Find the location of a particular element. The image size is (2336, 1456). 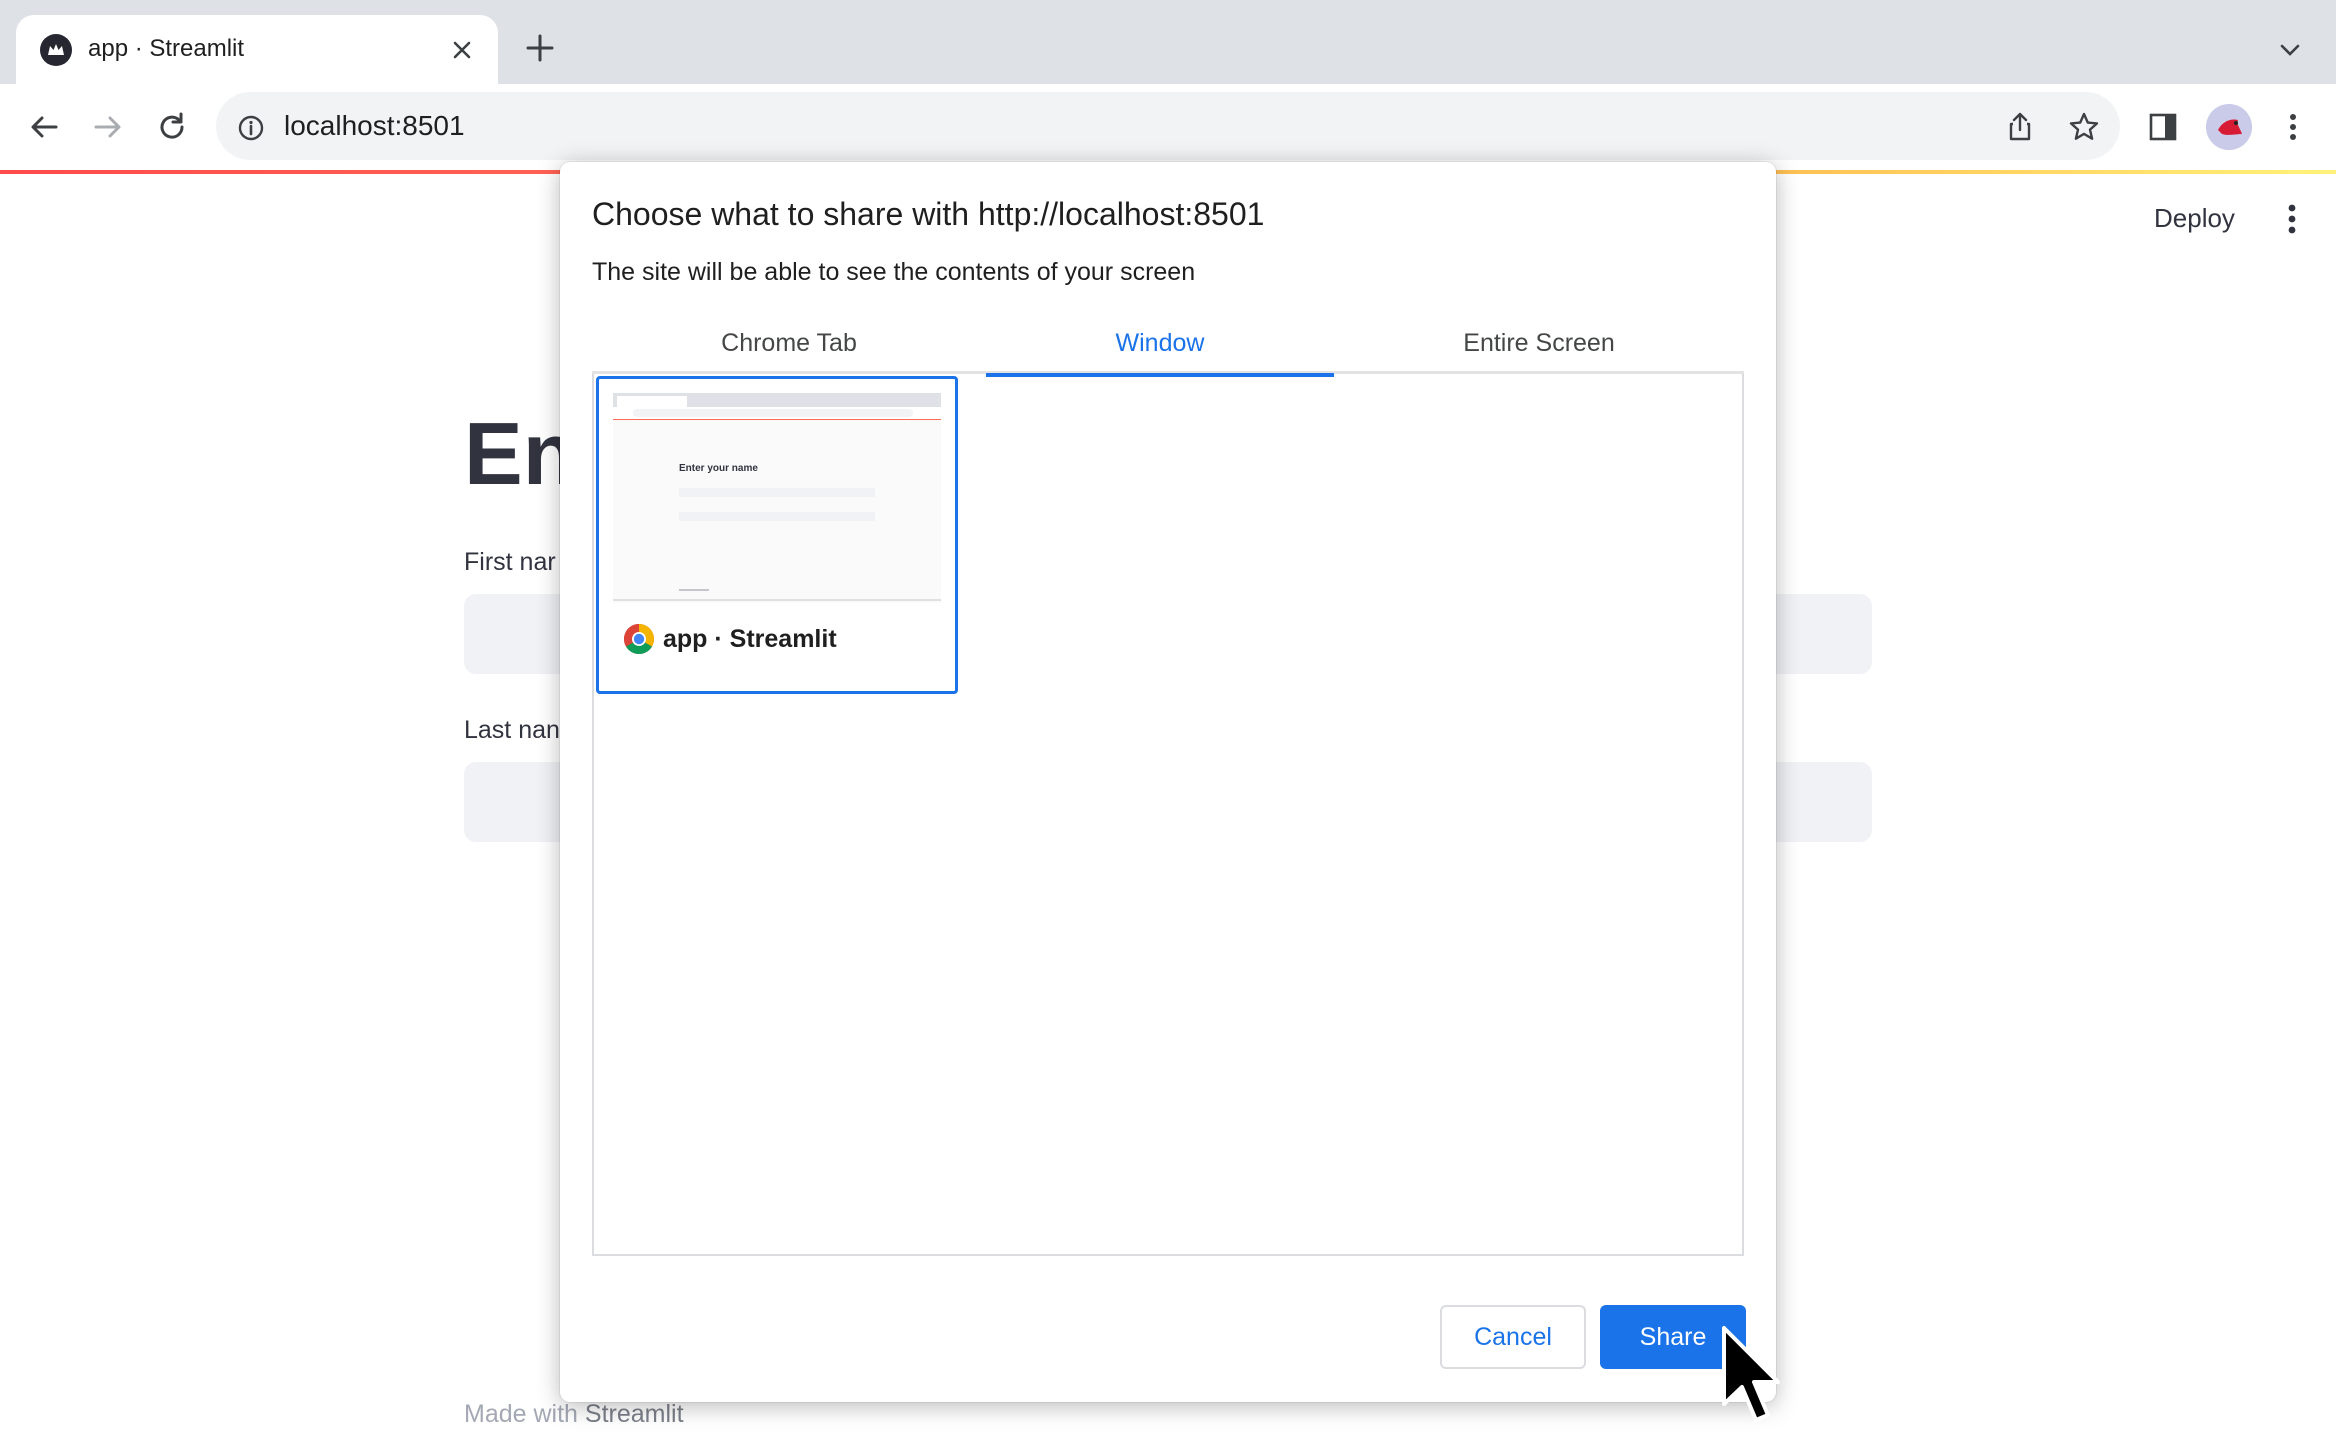

thumbnail-heading: Enter your name is located at coordinates (718, 468).